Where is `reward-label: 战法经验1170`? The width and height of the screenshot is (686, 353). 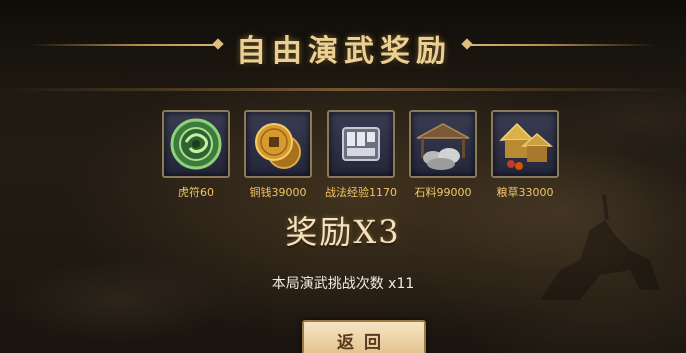 reward-label: 战法经验1170 is located at coordinates (361, 192).